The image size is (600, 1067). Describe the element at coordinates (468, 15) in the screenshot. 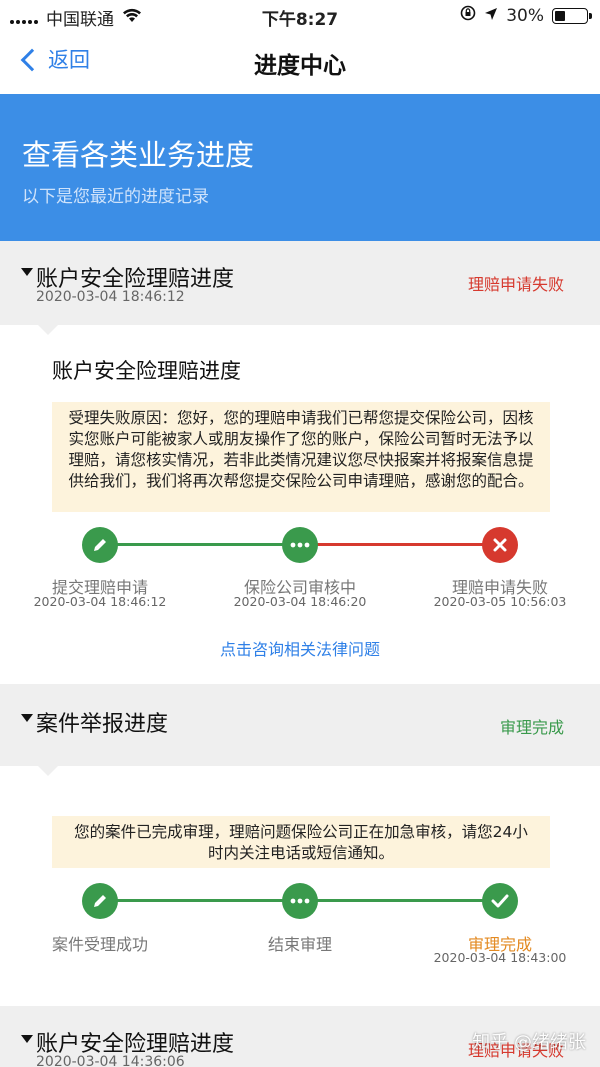

I see `lock-rotation-icon` at that location.